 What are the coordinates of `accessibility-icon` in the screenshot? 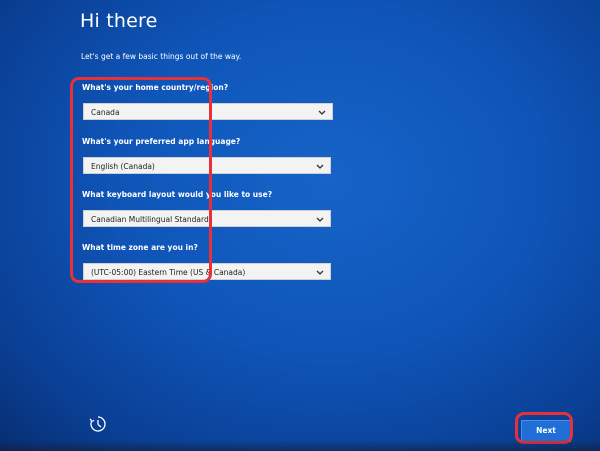 It's located at (98, 424).